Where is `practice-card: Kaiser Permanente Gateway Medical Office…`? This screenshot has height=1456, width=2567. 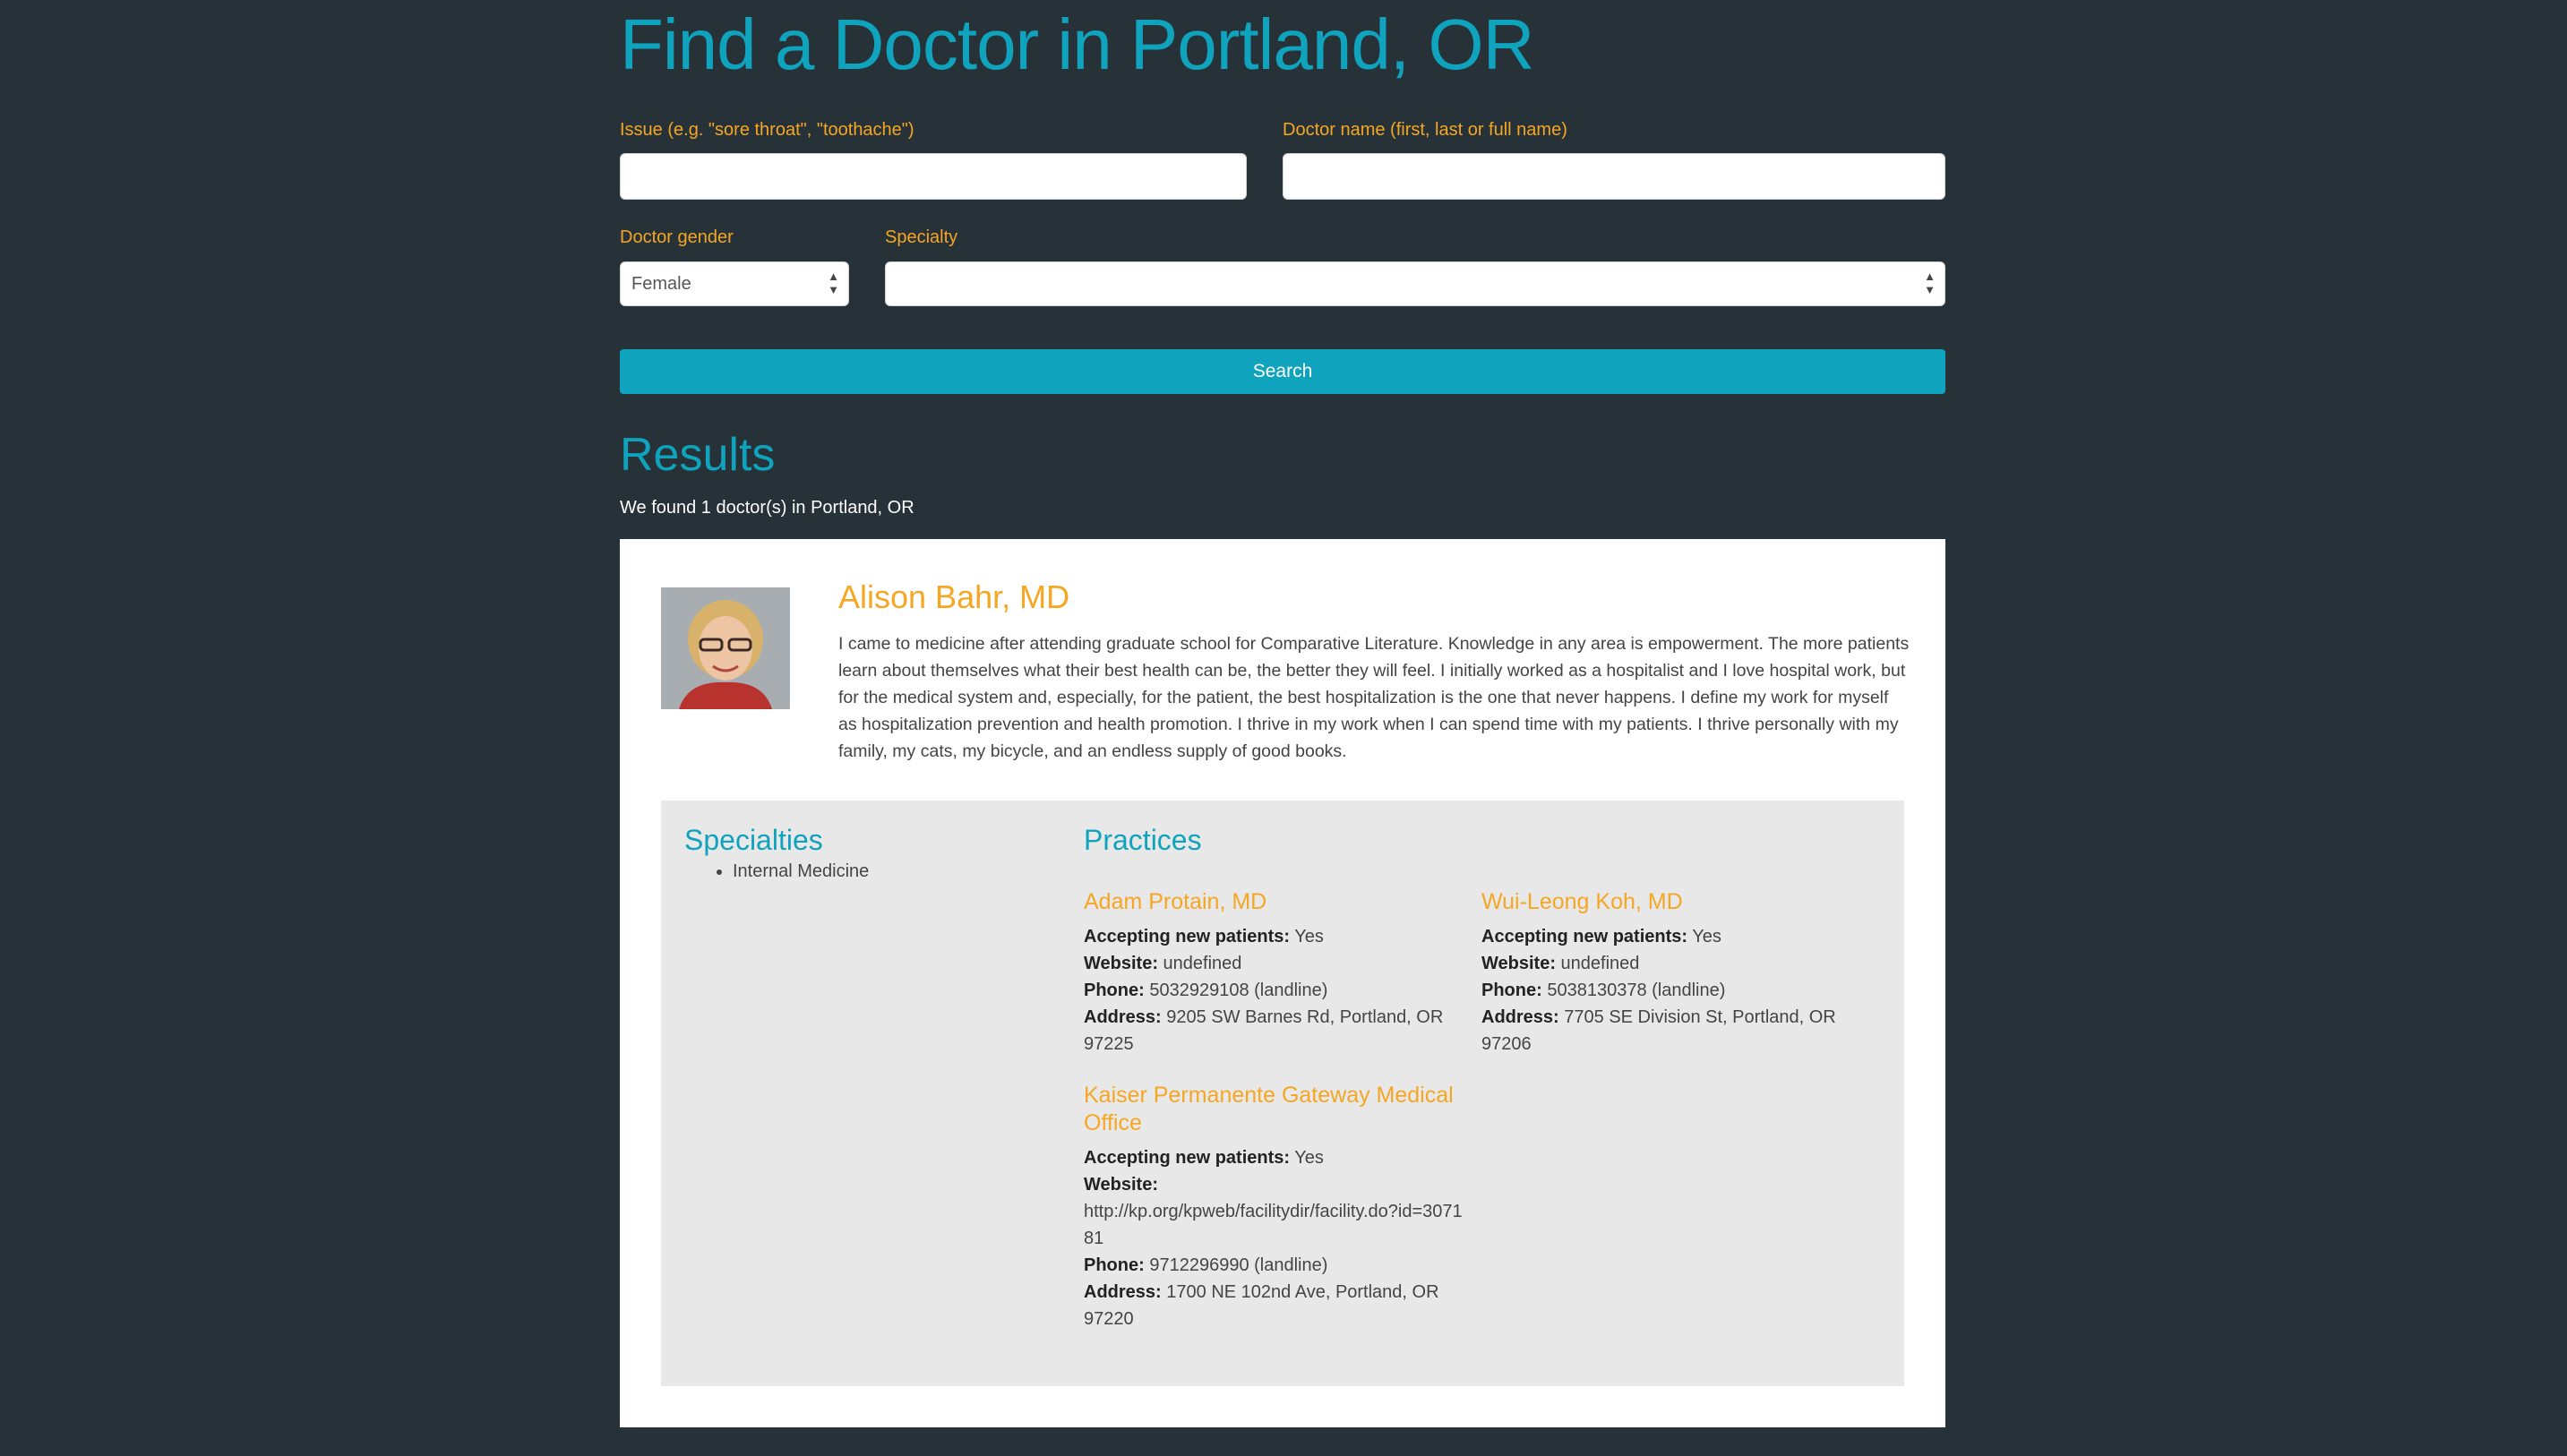
practice-card: Kaiser Permanente Gateway Medical Office… is located at coordinates (1276, 1207).